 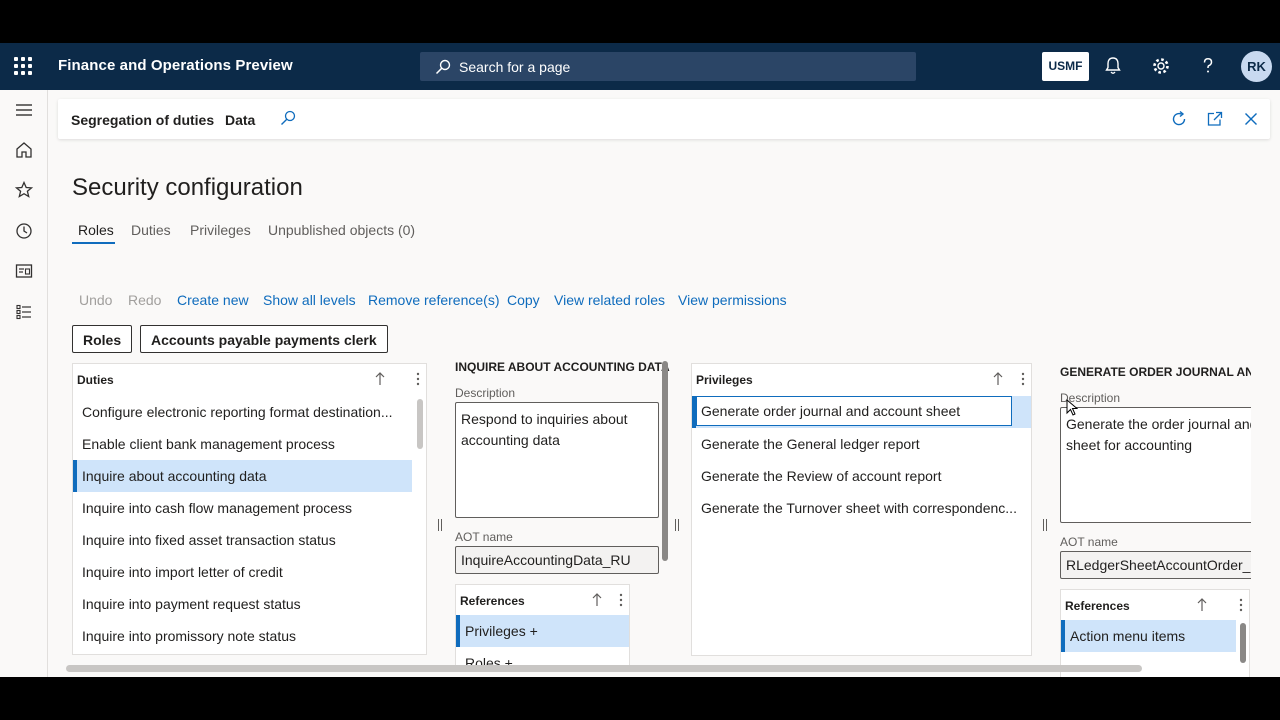 What do you see at coordinates (242, 444) in the screenshot?
I see `list-item: Enable client bank management process` at bounding box center [242, 444].